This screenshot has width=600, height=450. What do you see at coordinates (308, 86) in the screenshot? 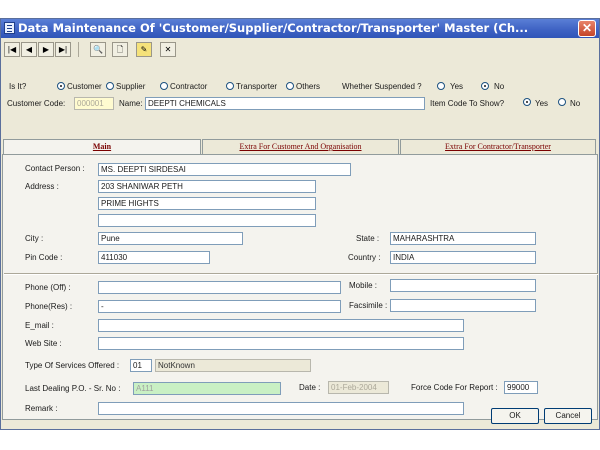
I see `radio-others-label: Others` at bounding box center [308, 86].